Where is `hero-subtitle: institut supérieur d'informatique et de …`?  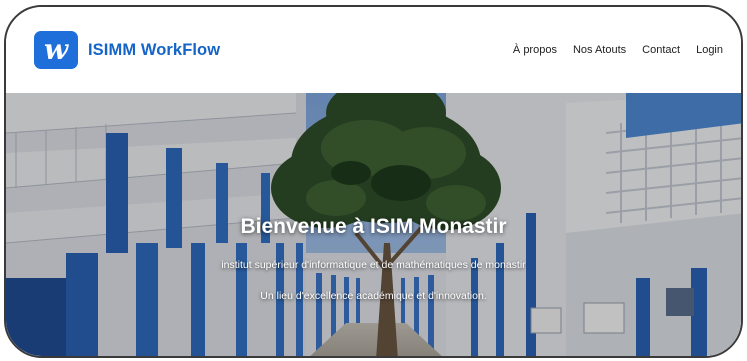
hero-subtitle: institut supérieur d'informatique et de … is located at coordinates (373, 265).